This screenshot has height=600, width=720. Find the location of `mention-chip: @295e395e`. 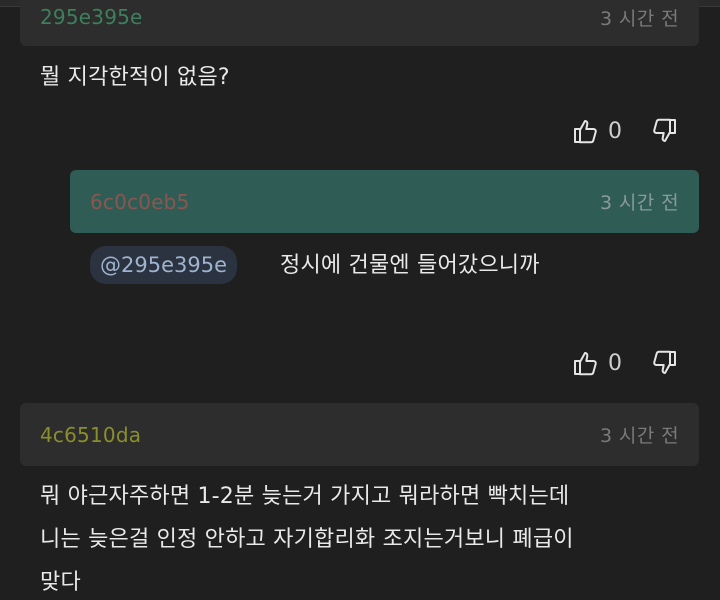

mention-chip: @295e395e is located at coordinates (164, 265).